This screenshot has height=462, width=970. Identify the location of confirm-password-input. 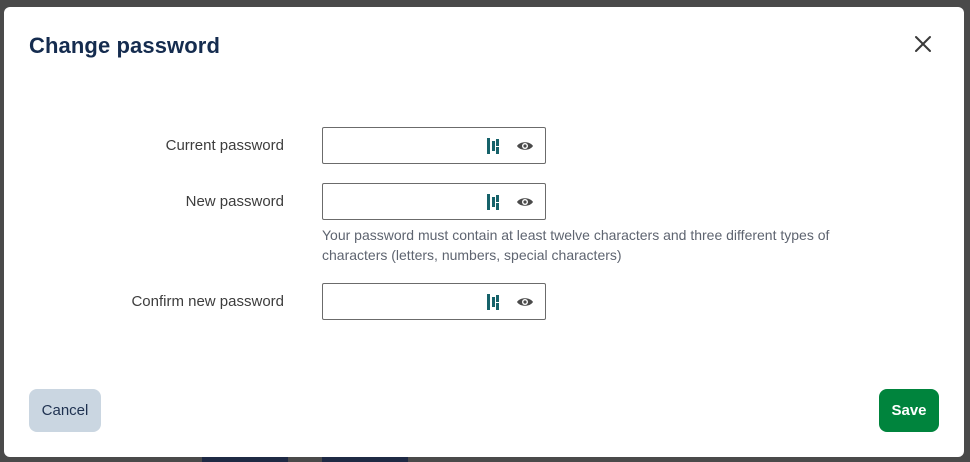
(406, 301).